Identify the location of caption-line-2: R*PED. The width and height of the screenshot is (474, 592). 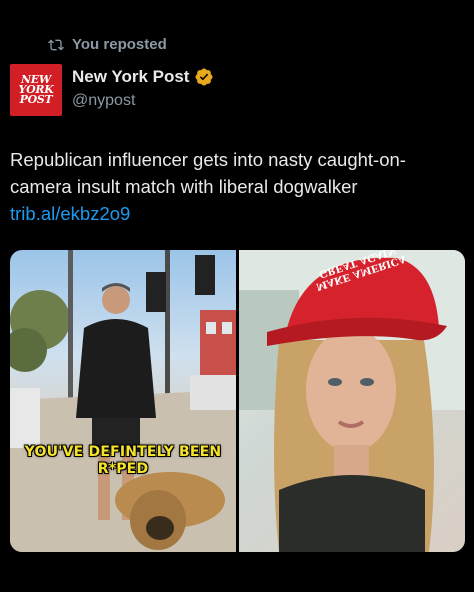
(123, 469).